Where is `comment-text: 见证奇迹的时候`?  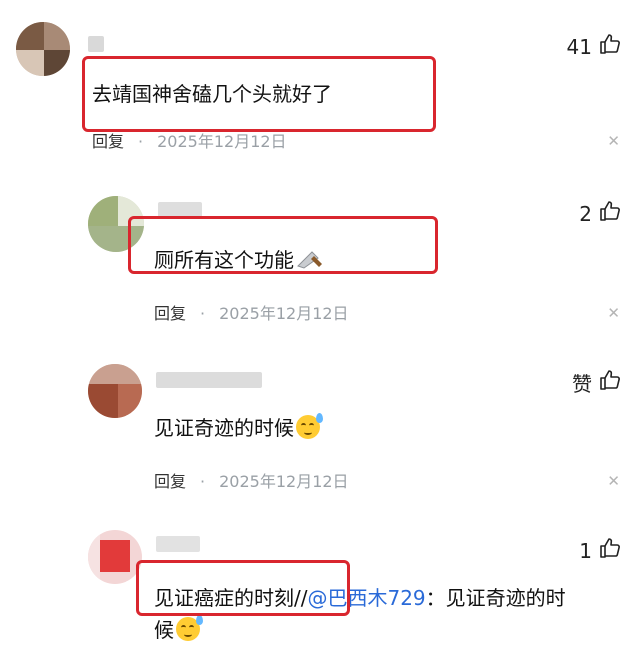 comment-text: 见证奇迹的时候 is located at coordinates (238, 426).